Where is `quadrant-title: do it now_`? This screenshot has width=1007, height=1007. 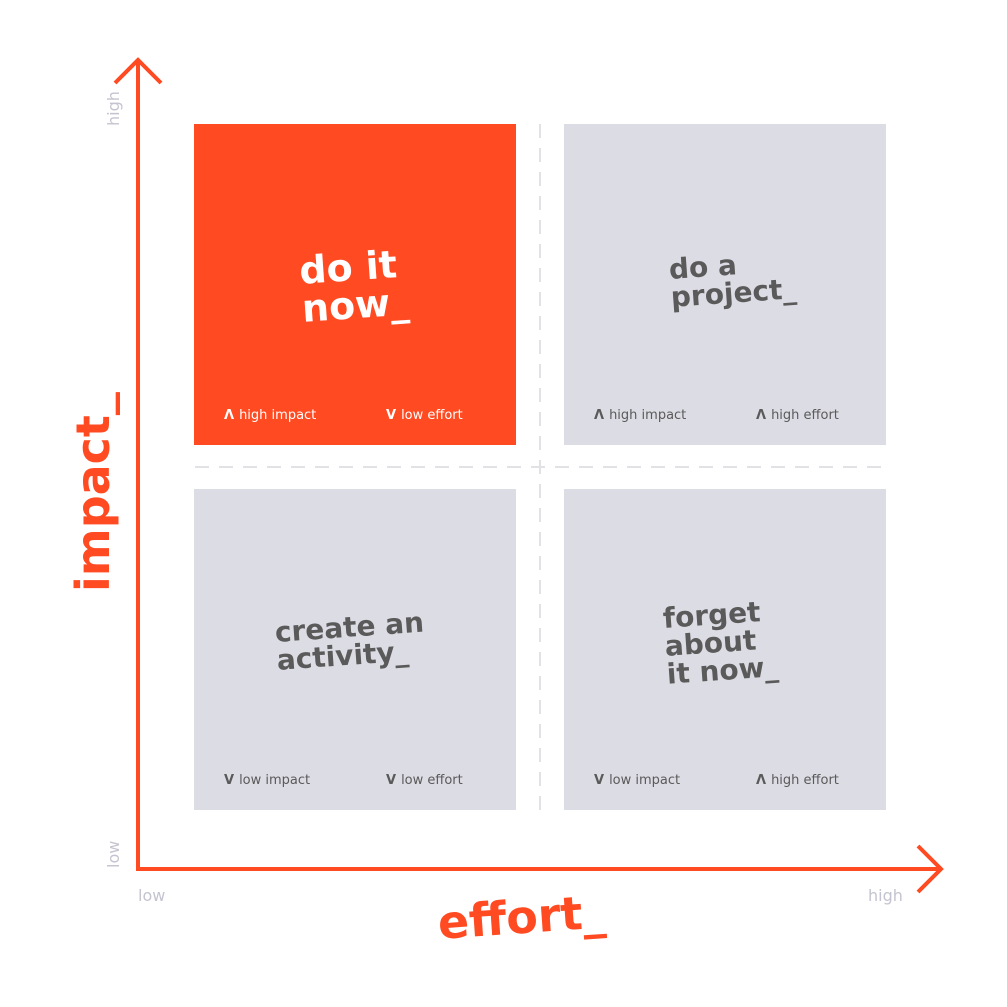
quadrant-title: do it now_ is located at coordinates (354, 286).